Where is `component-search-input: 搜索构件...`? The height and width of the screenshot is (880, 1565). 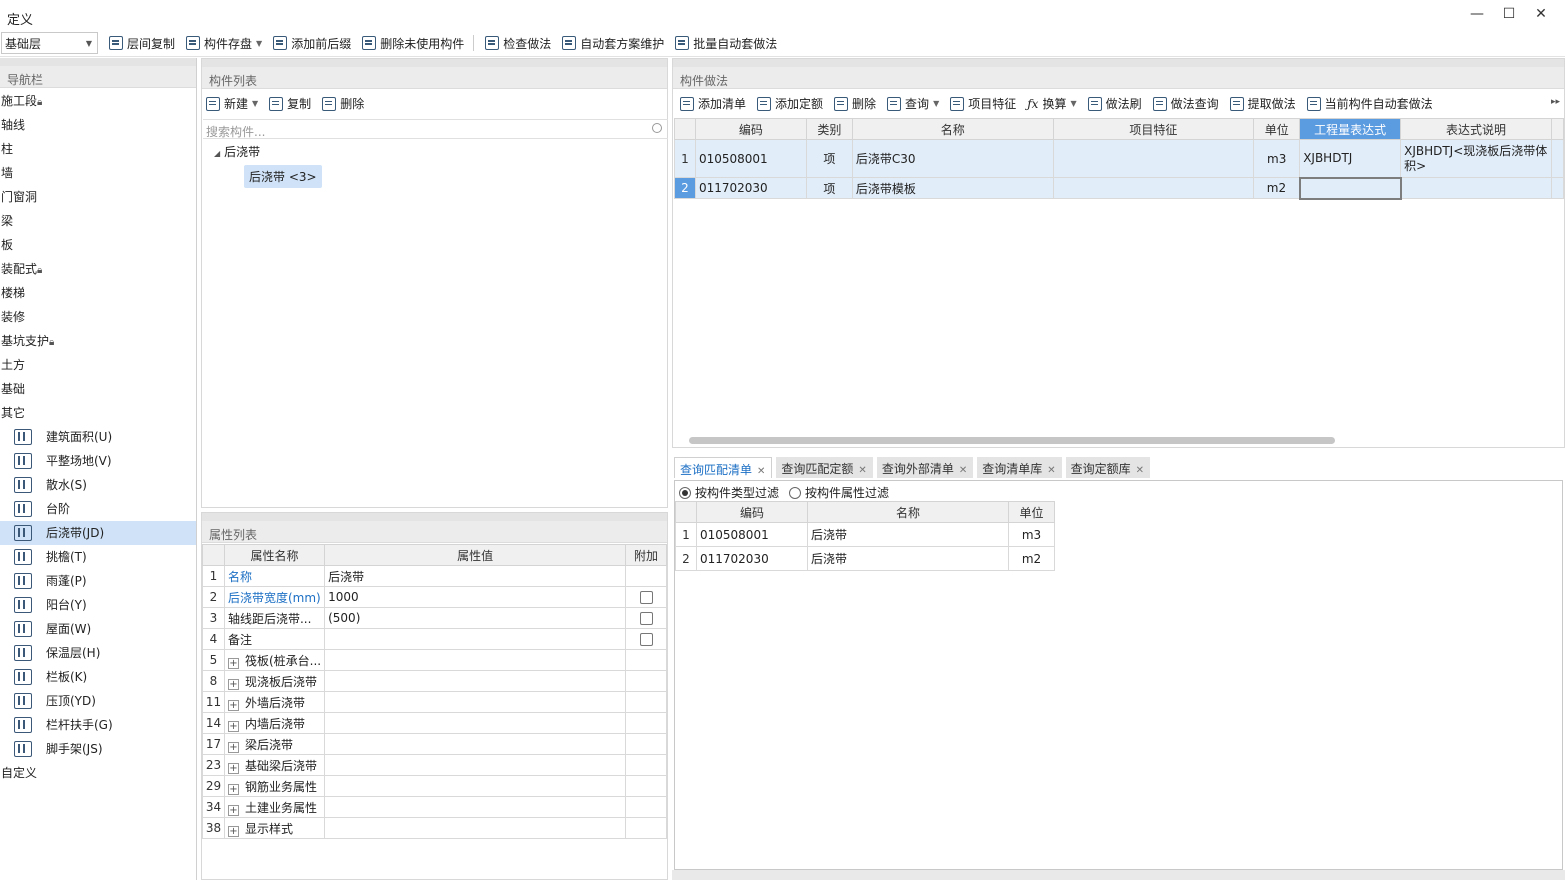 component-search-input: 搜索构件... is located at coordinates (435, 129).